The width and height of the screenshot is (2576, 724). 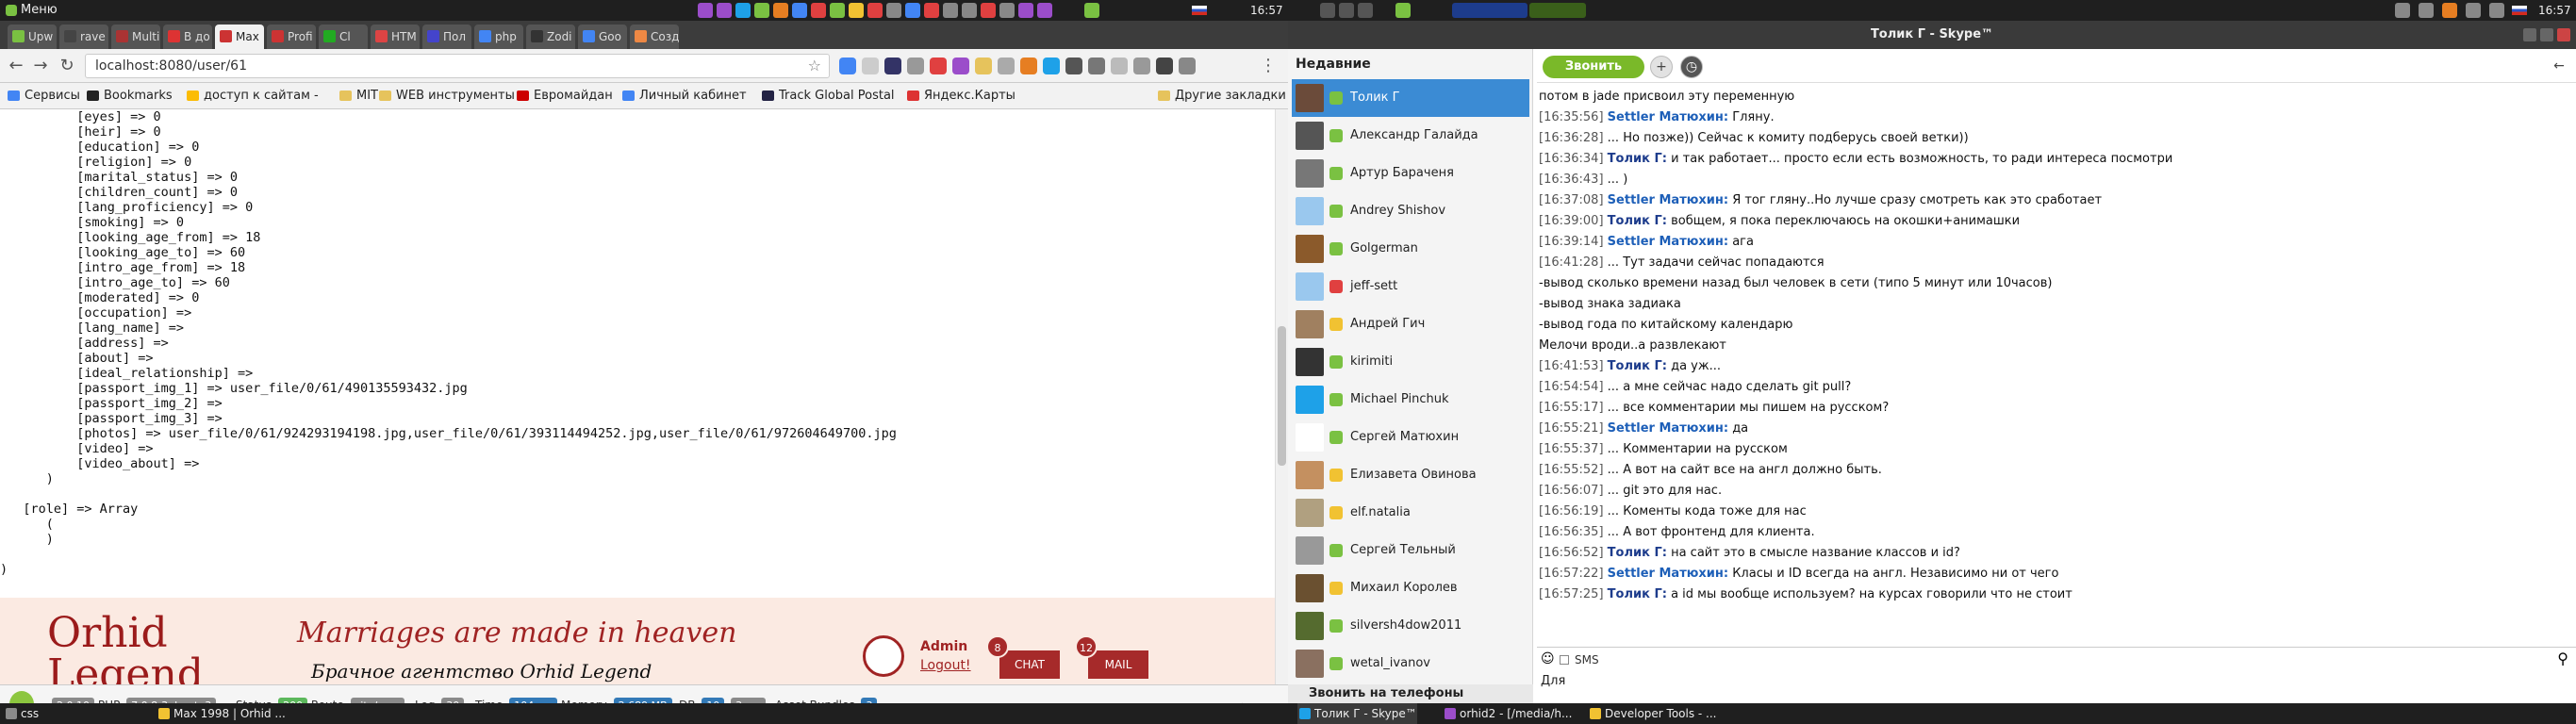 I want to click on bookmark-item: доступ к сайтам -, so click(x=253, y=96).